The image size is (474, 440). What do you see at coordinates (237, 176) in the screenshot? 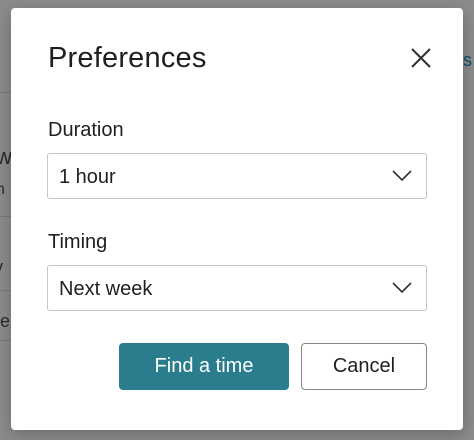
I see `duration-dropdown: 1 hour` at bounding box center [237, 176].